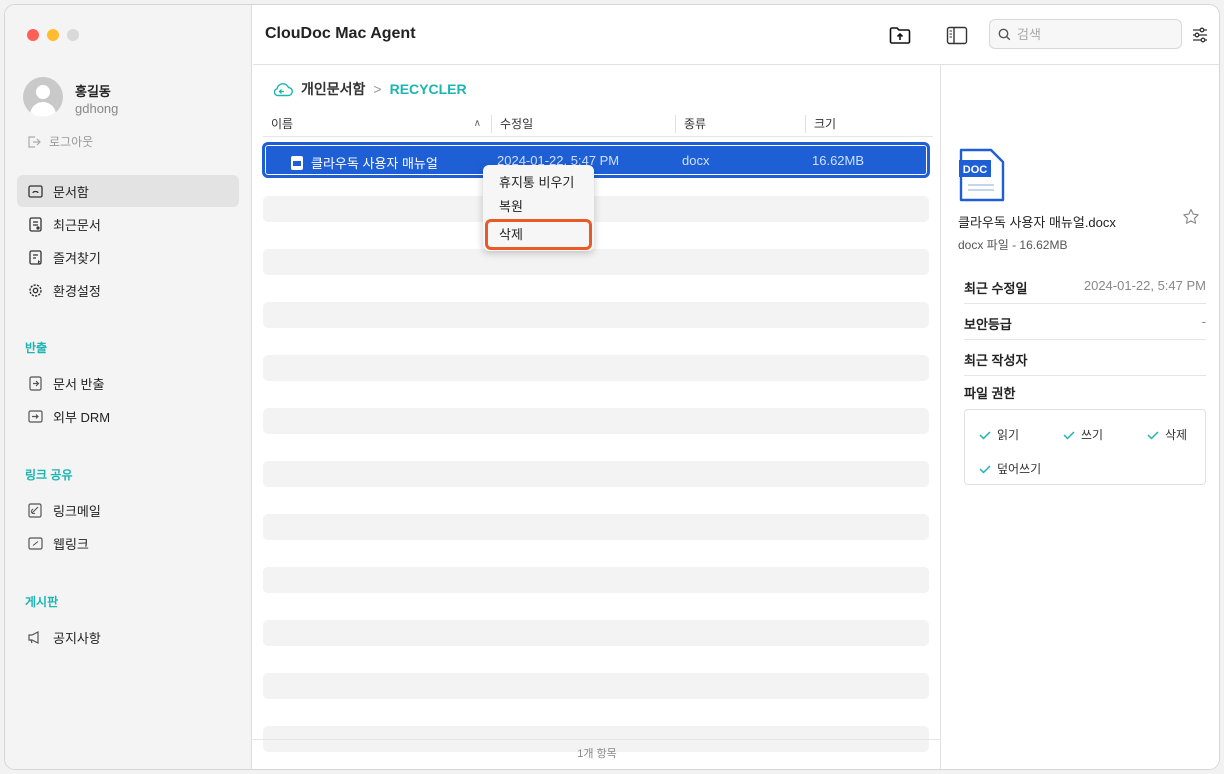 The image size is (1224, 774). I want to click on board-nav: 공지사항, so click(128, 637).